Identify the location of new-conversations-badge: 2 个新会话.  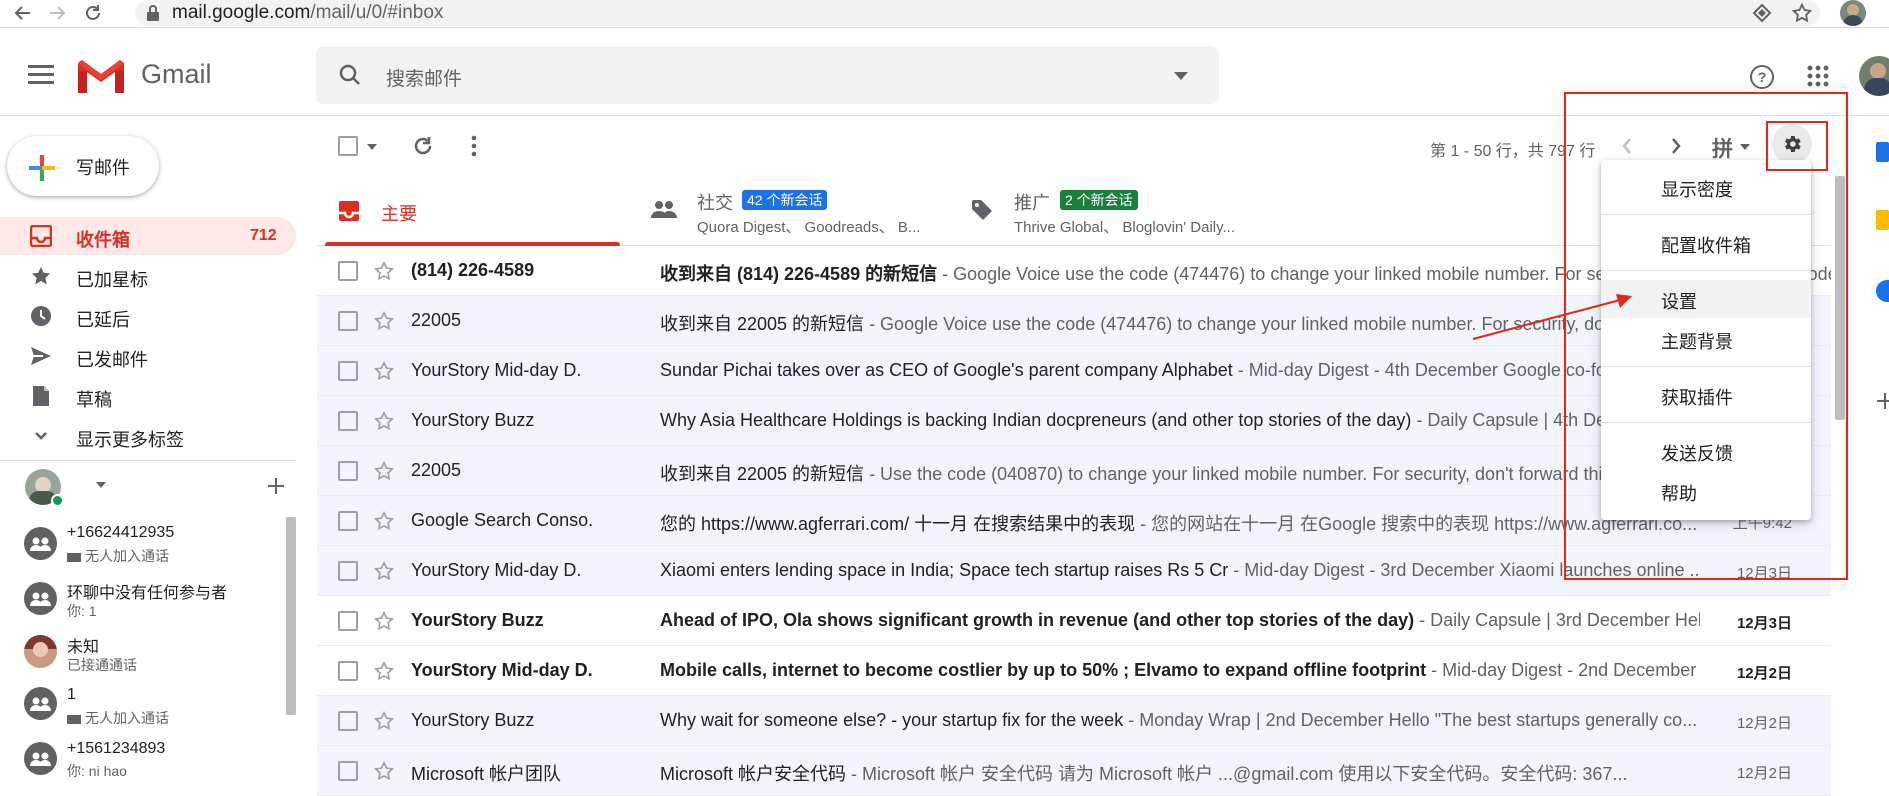
(1099, 200).